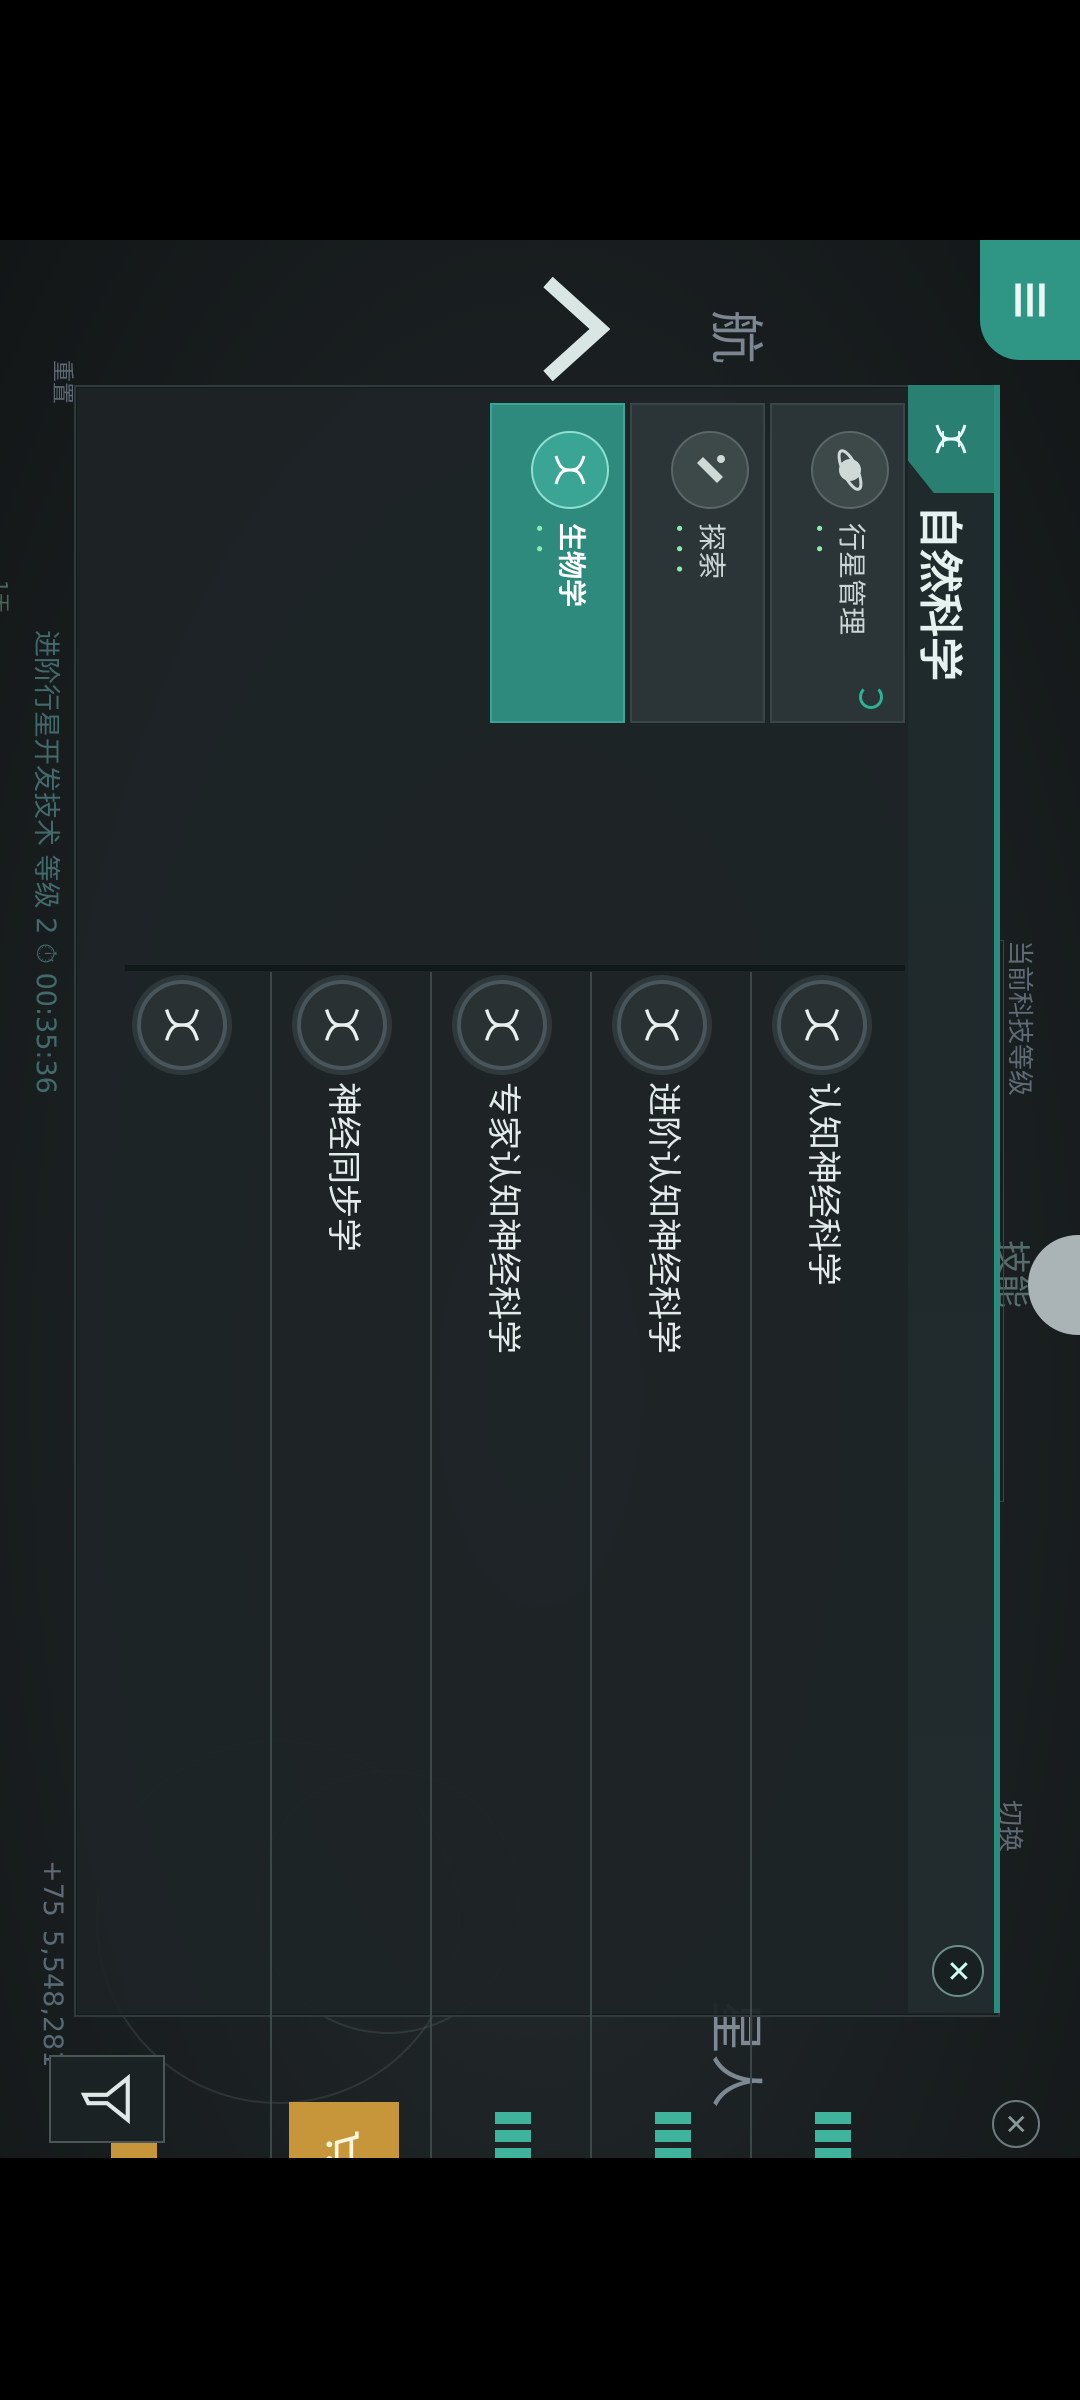 The image size is (1080, 2400). I want to click on category-biology: 生物学 • •, so click(557, 563).